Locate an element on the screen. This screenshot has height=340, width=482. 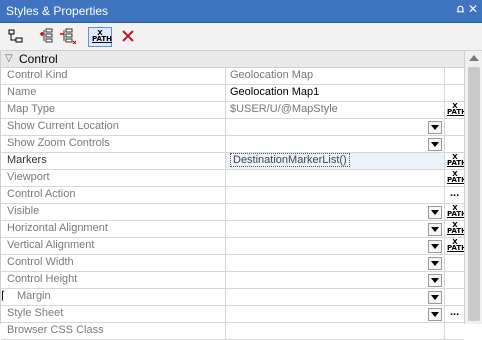
add-style-button is located at coordinates (48, 36).